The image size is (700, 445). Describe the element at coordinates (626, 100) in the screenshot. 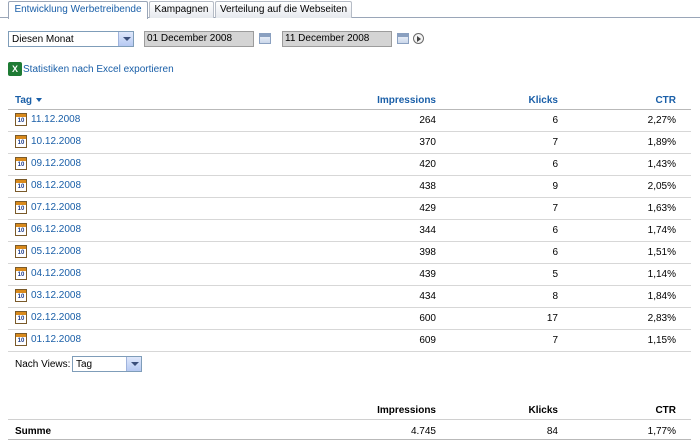

I see `column-header-ctr: CTR` at that location.